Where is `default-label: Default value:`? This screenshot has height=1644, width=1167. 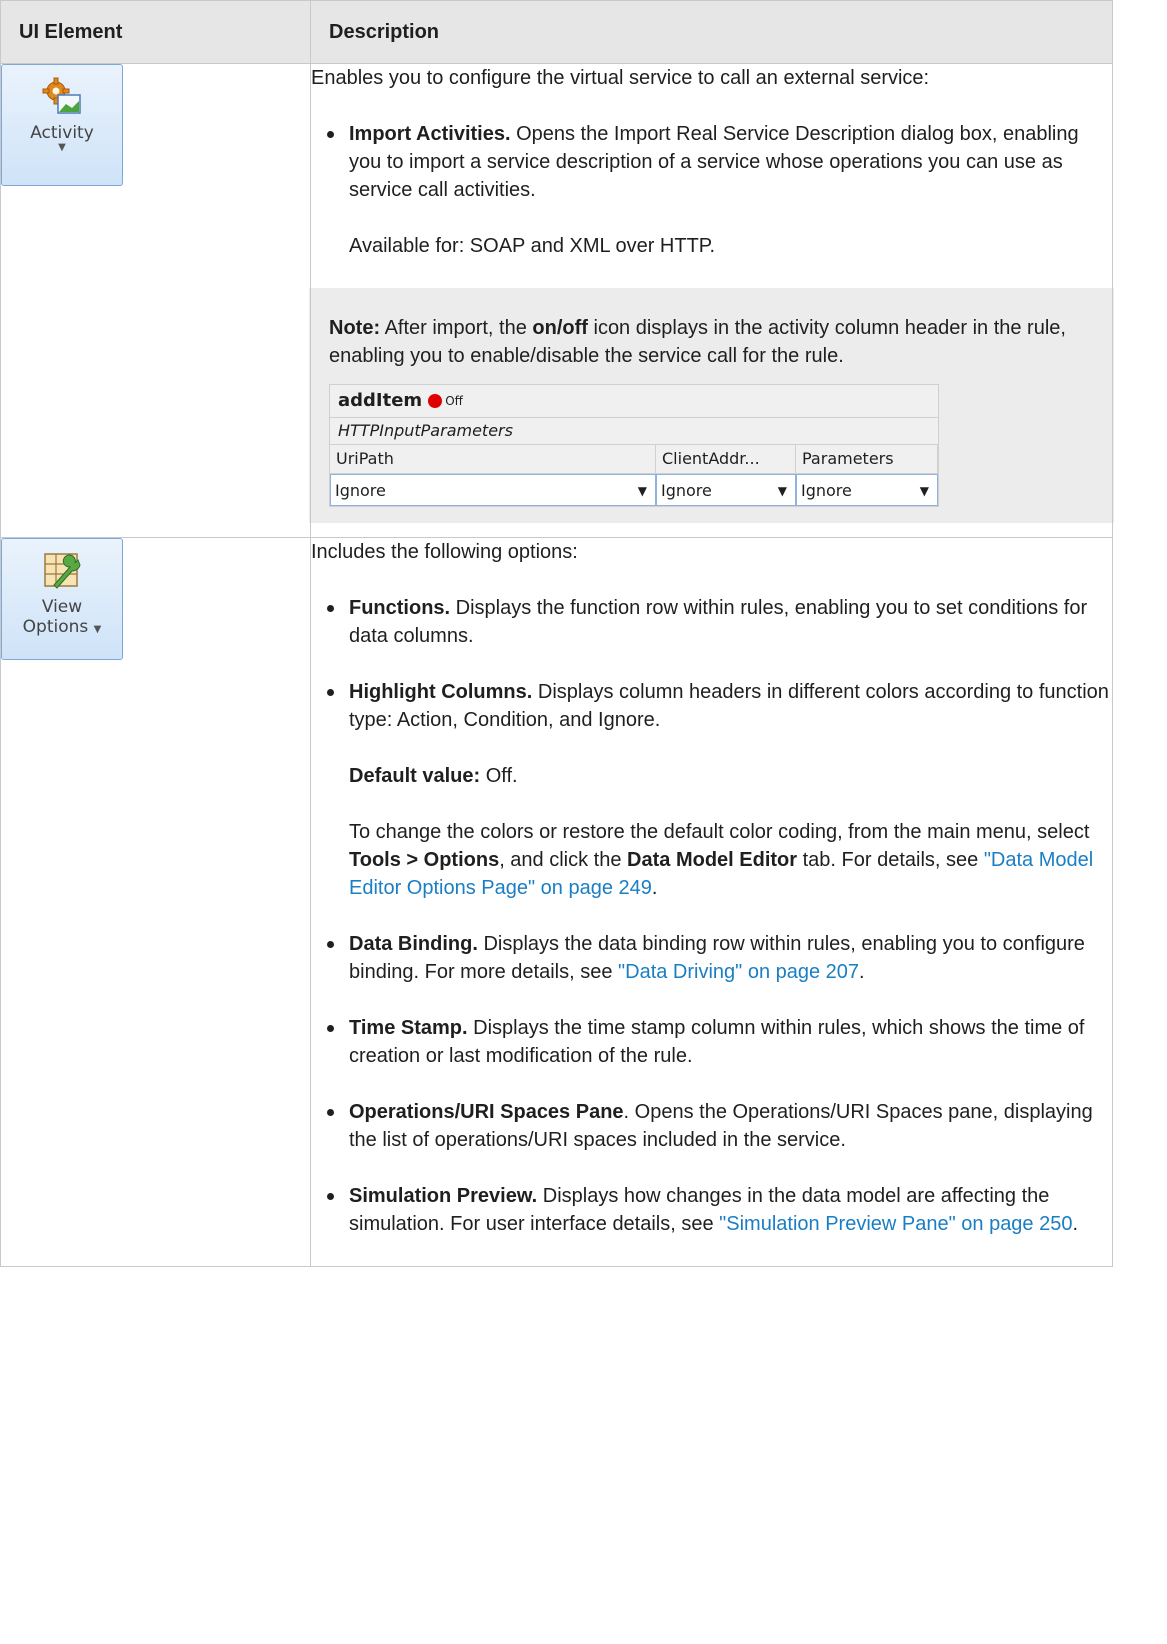
default-label: Default value: is located at coordinates (415, 776).